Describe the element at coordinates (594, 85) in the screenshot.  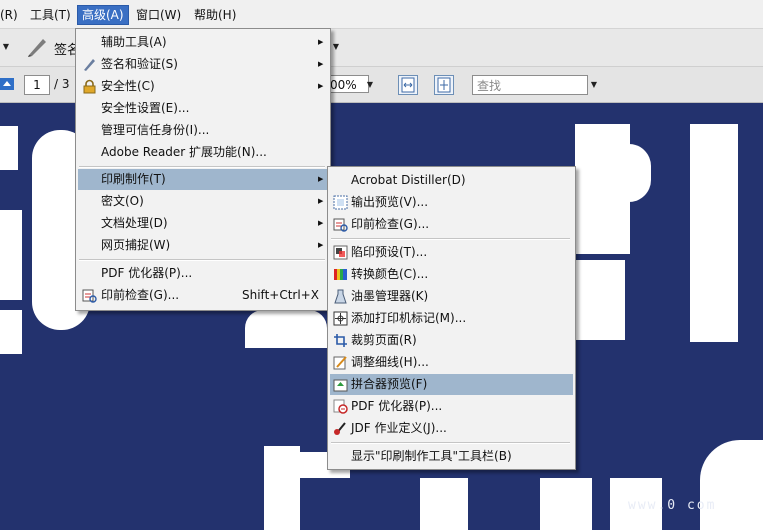
I see `search-dropdown-icon: ▼` at that location.